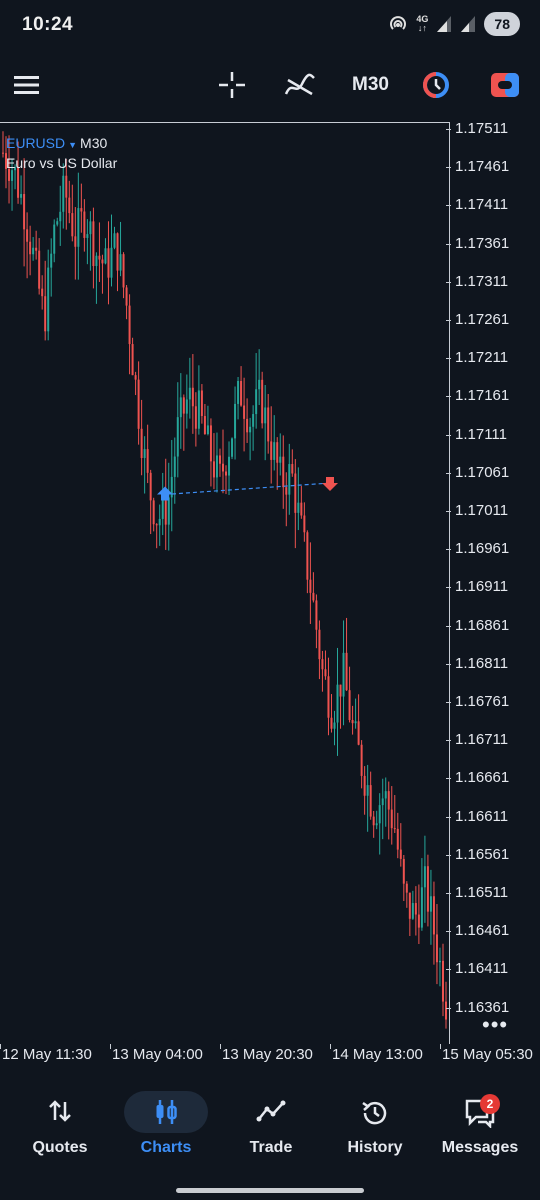 This screenshot has width=540, height=1200. Describe the element at coordinates (377, 1054) in the screenshot. I see `time-tick-label: 14 May 13:00` at that location.